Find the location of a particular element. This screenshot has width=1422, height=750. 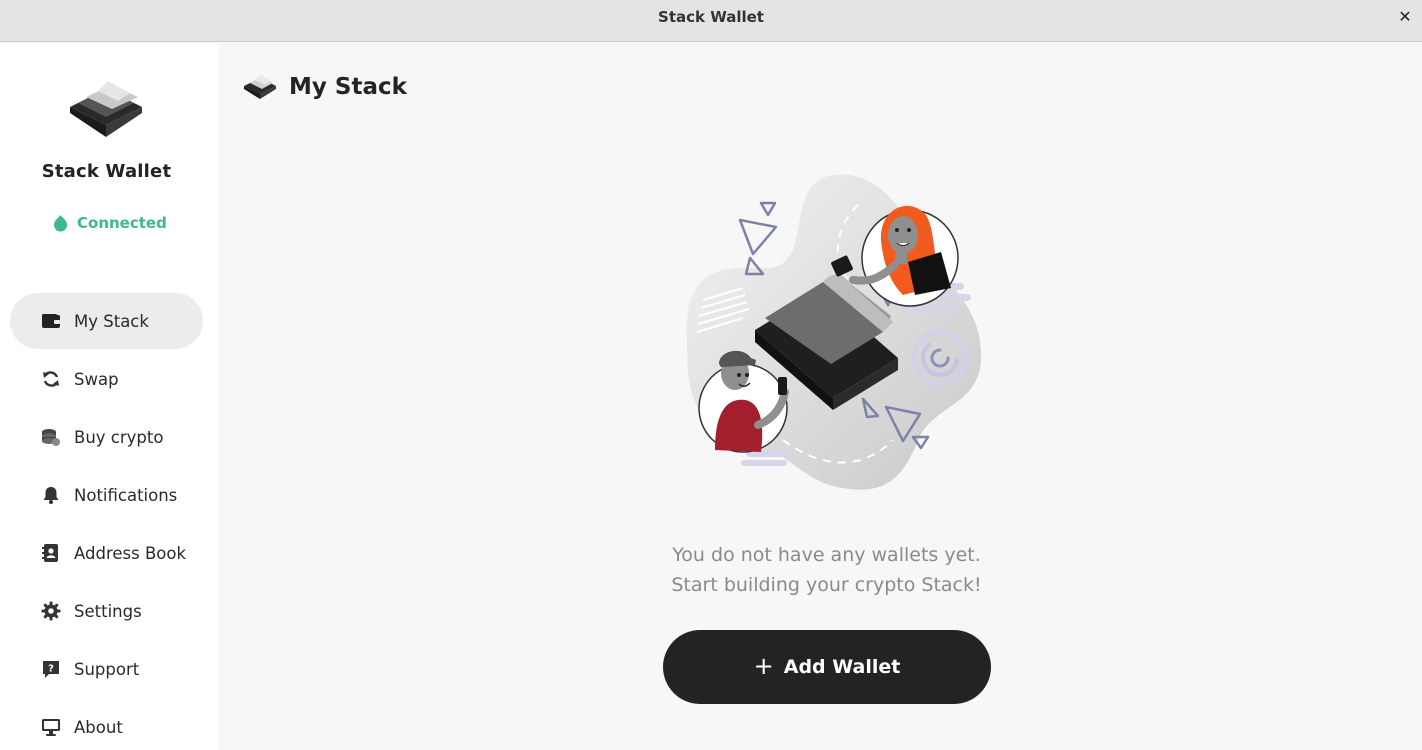

sidebar-item-label: Notifications is located at coordinates (126, 495).